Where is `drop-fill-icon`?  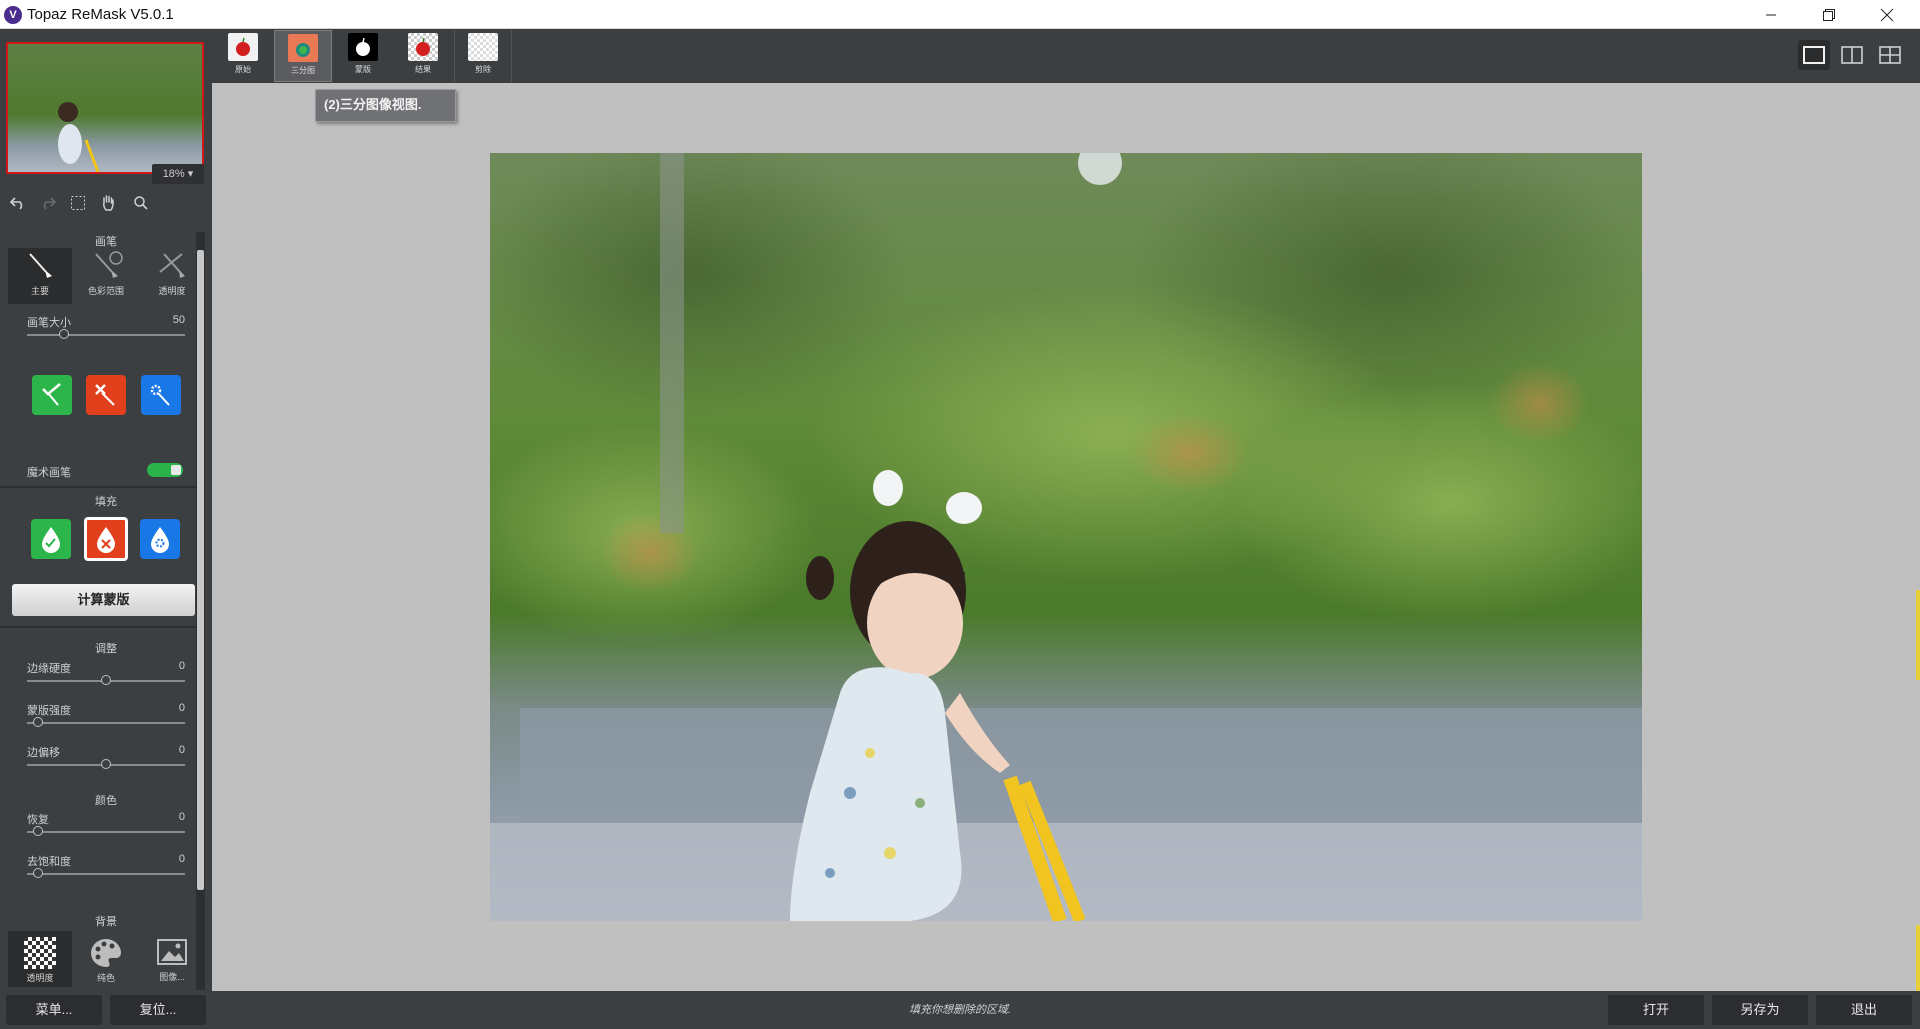
drop-fill-icon is located at coordinates (106, 540).